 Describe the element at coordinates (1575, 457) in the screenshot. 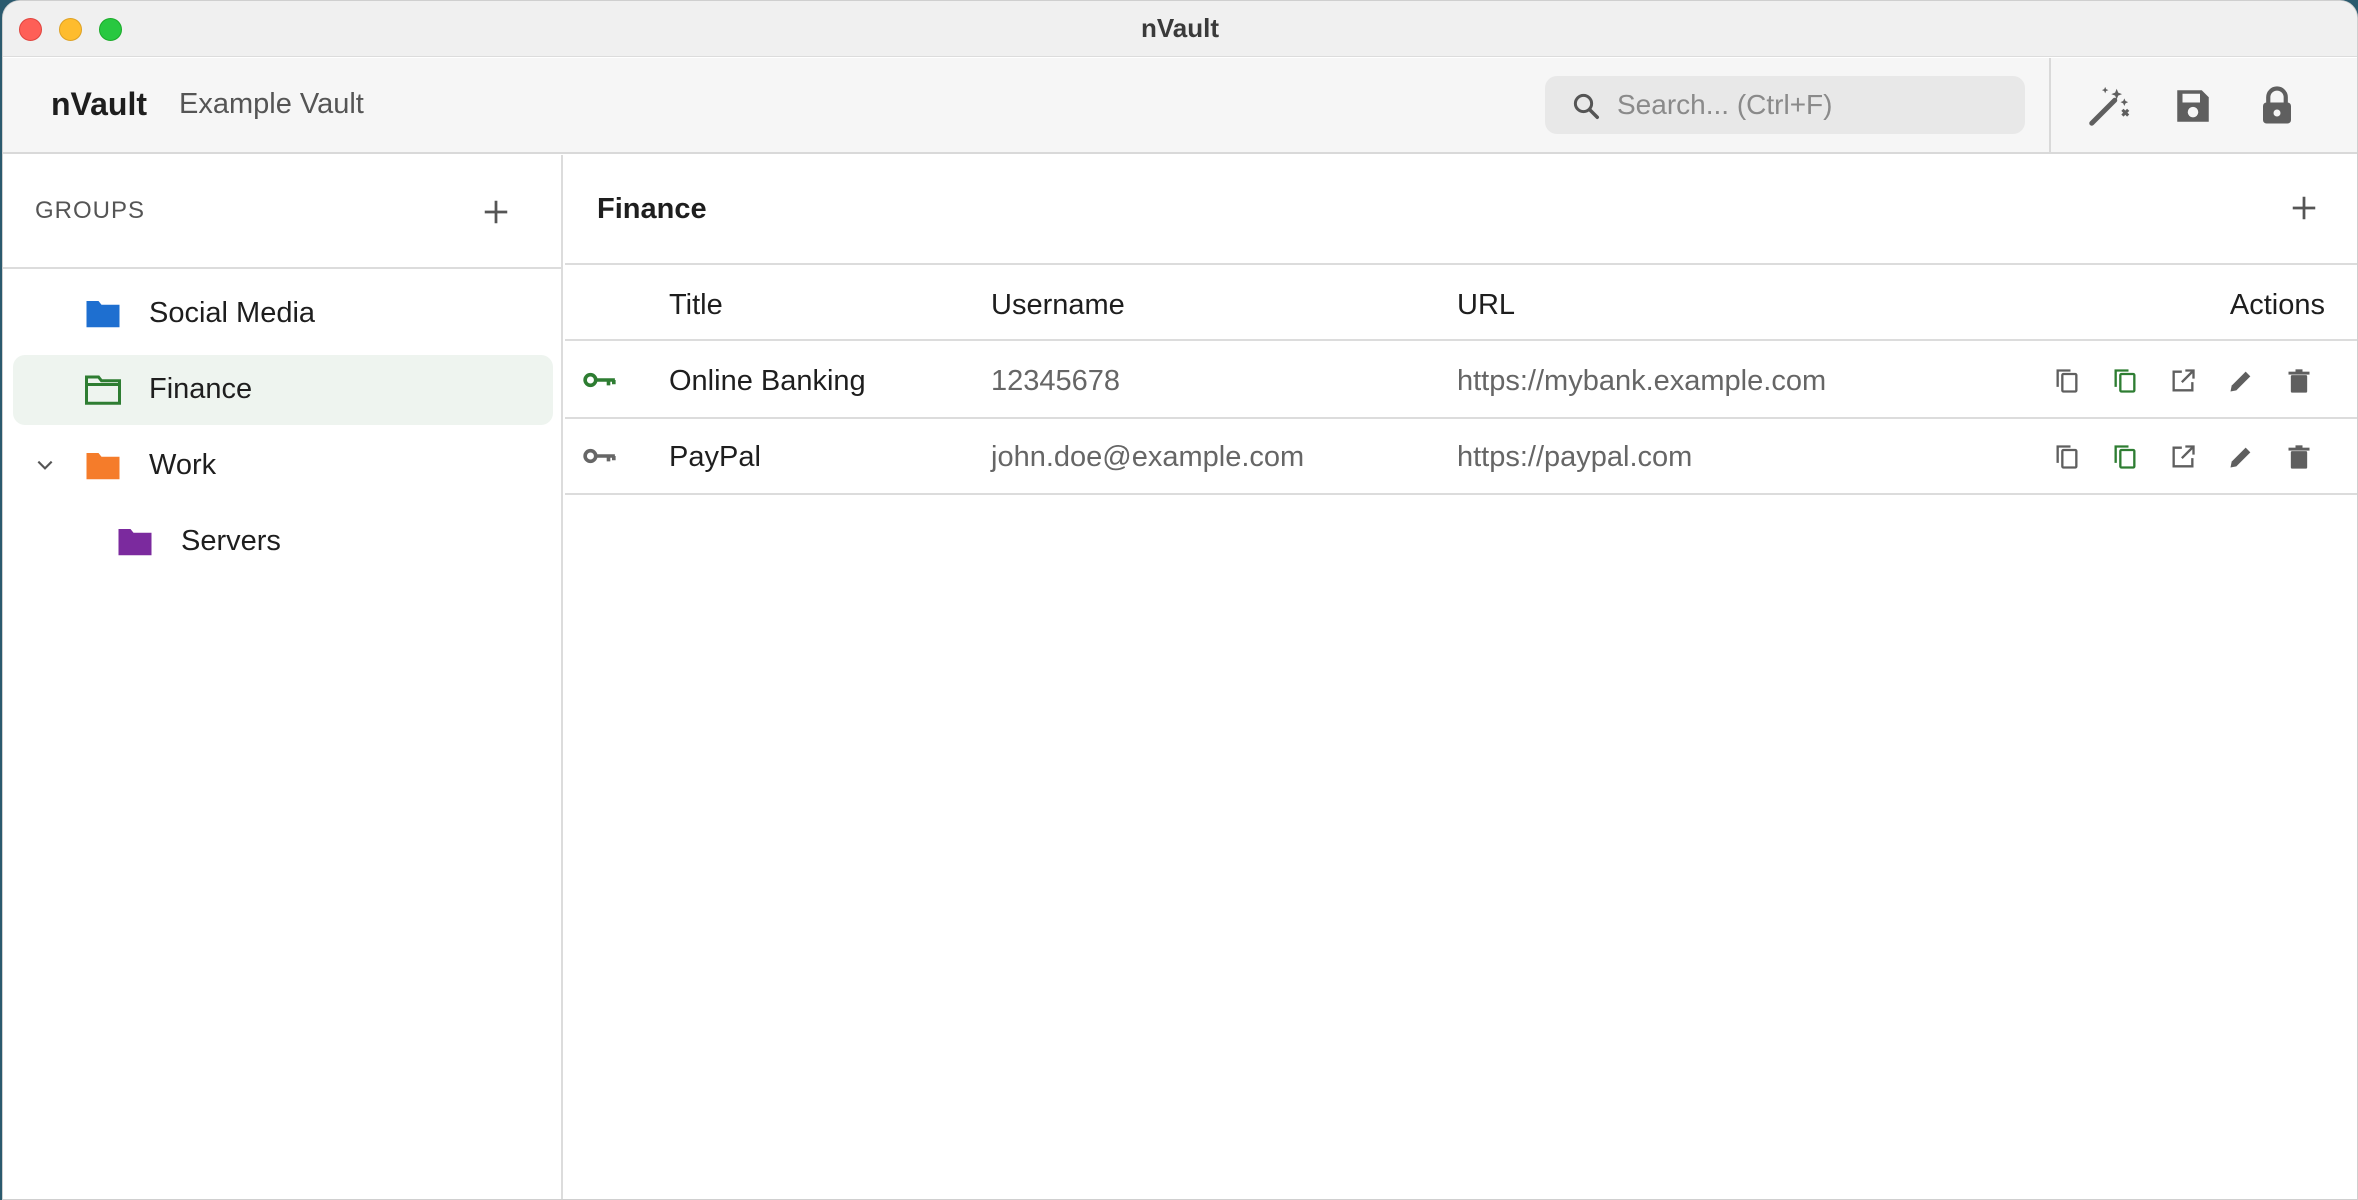

I see `entry-url: https://paypal.com` at that location.